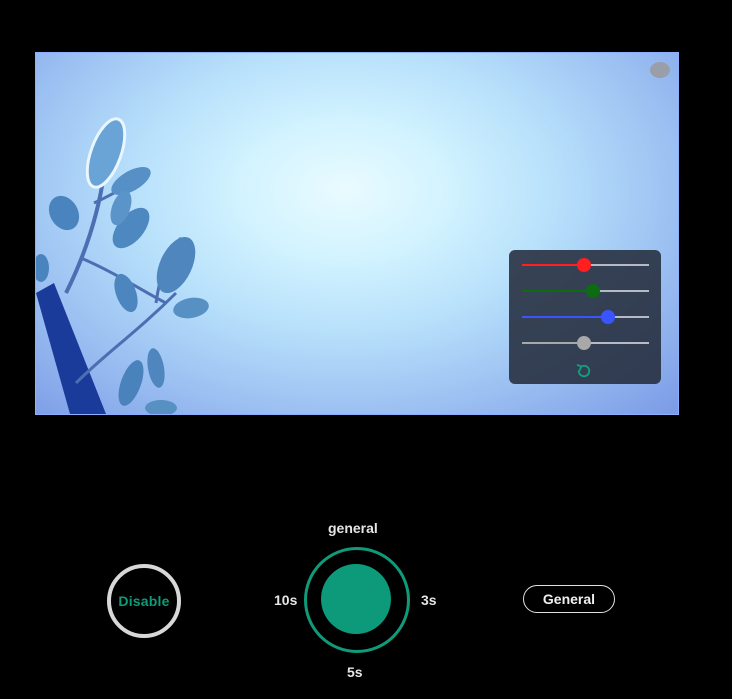  What do you see at coordinates (353, 528) in the screenshot?
I see `mode-title: general` at bounding box center [353, 528].